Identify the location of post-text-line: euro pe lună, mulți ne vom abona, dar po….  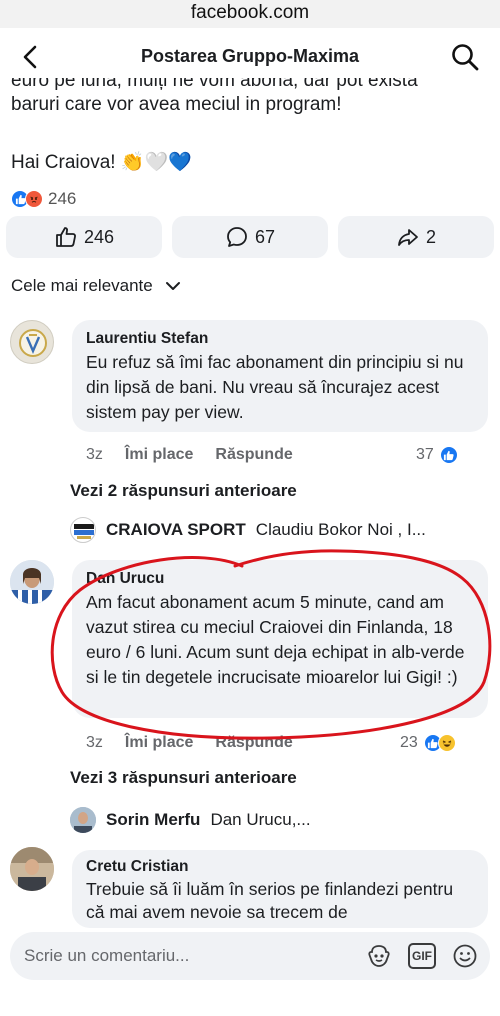
(214, 84).